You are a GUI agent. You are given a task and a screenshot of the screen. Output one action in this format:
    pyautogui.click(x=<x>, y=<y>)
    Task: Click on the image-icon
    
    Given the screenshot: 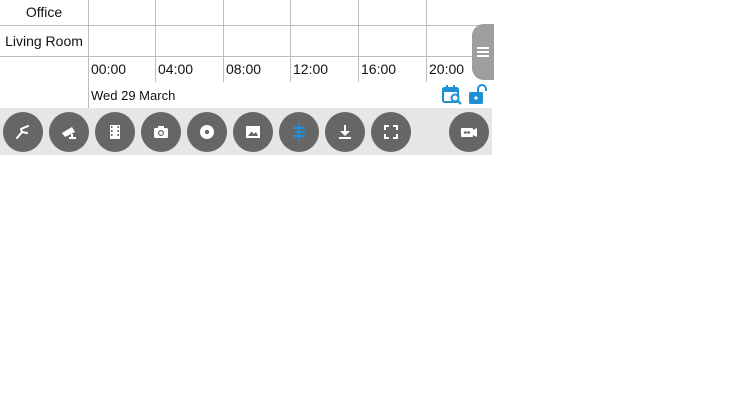 What is the action you would take?
    pyautogui.click(x=253, y=132)
    